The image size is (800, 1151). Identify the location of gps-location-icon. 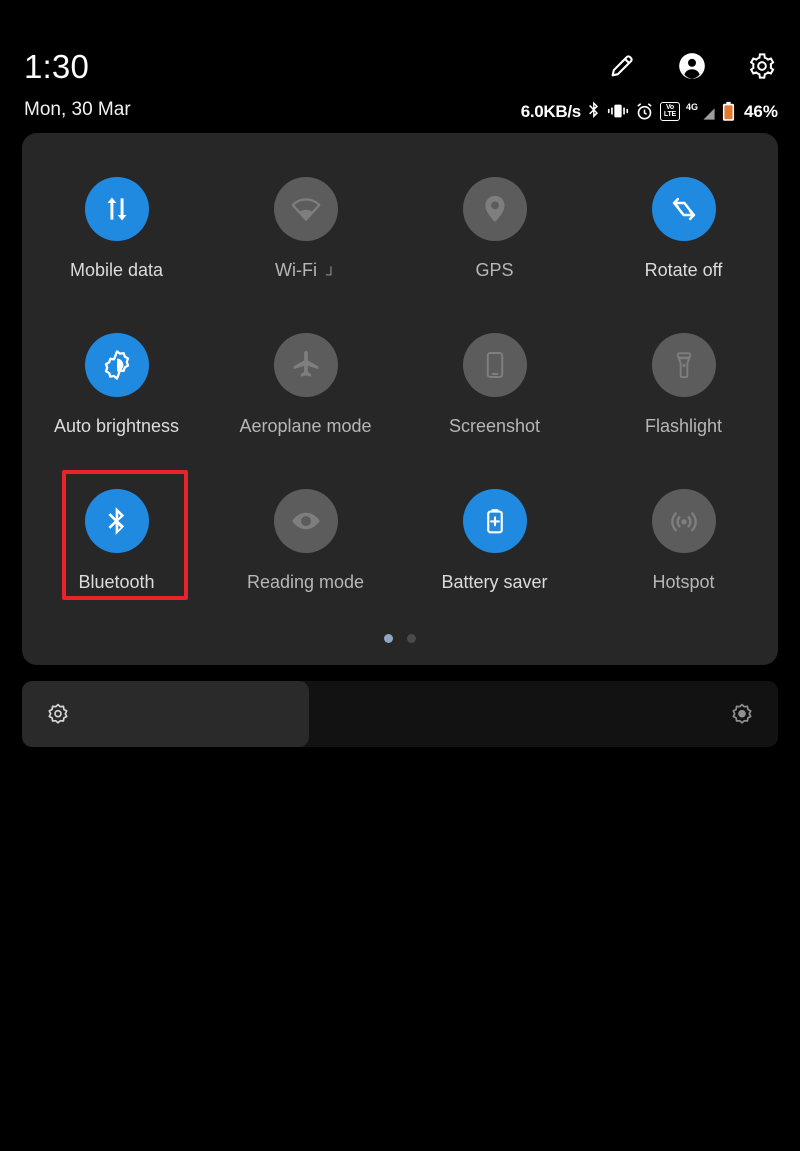
(494, 209).